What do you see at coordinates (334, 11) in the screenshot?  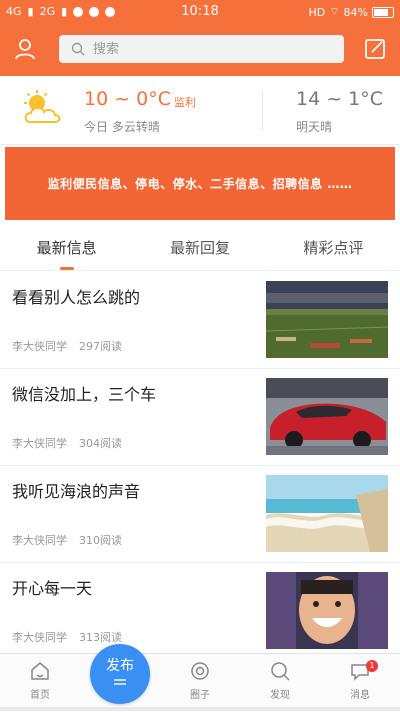 I see `wifi-icon: ⌔` at bounding box center [334, 11].